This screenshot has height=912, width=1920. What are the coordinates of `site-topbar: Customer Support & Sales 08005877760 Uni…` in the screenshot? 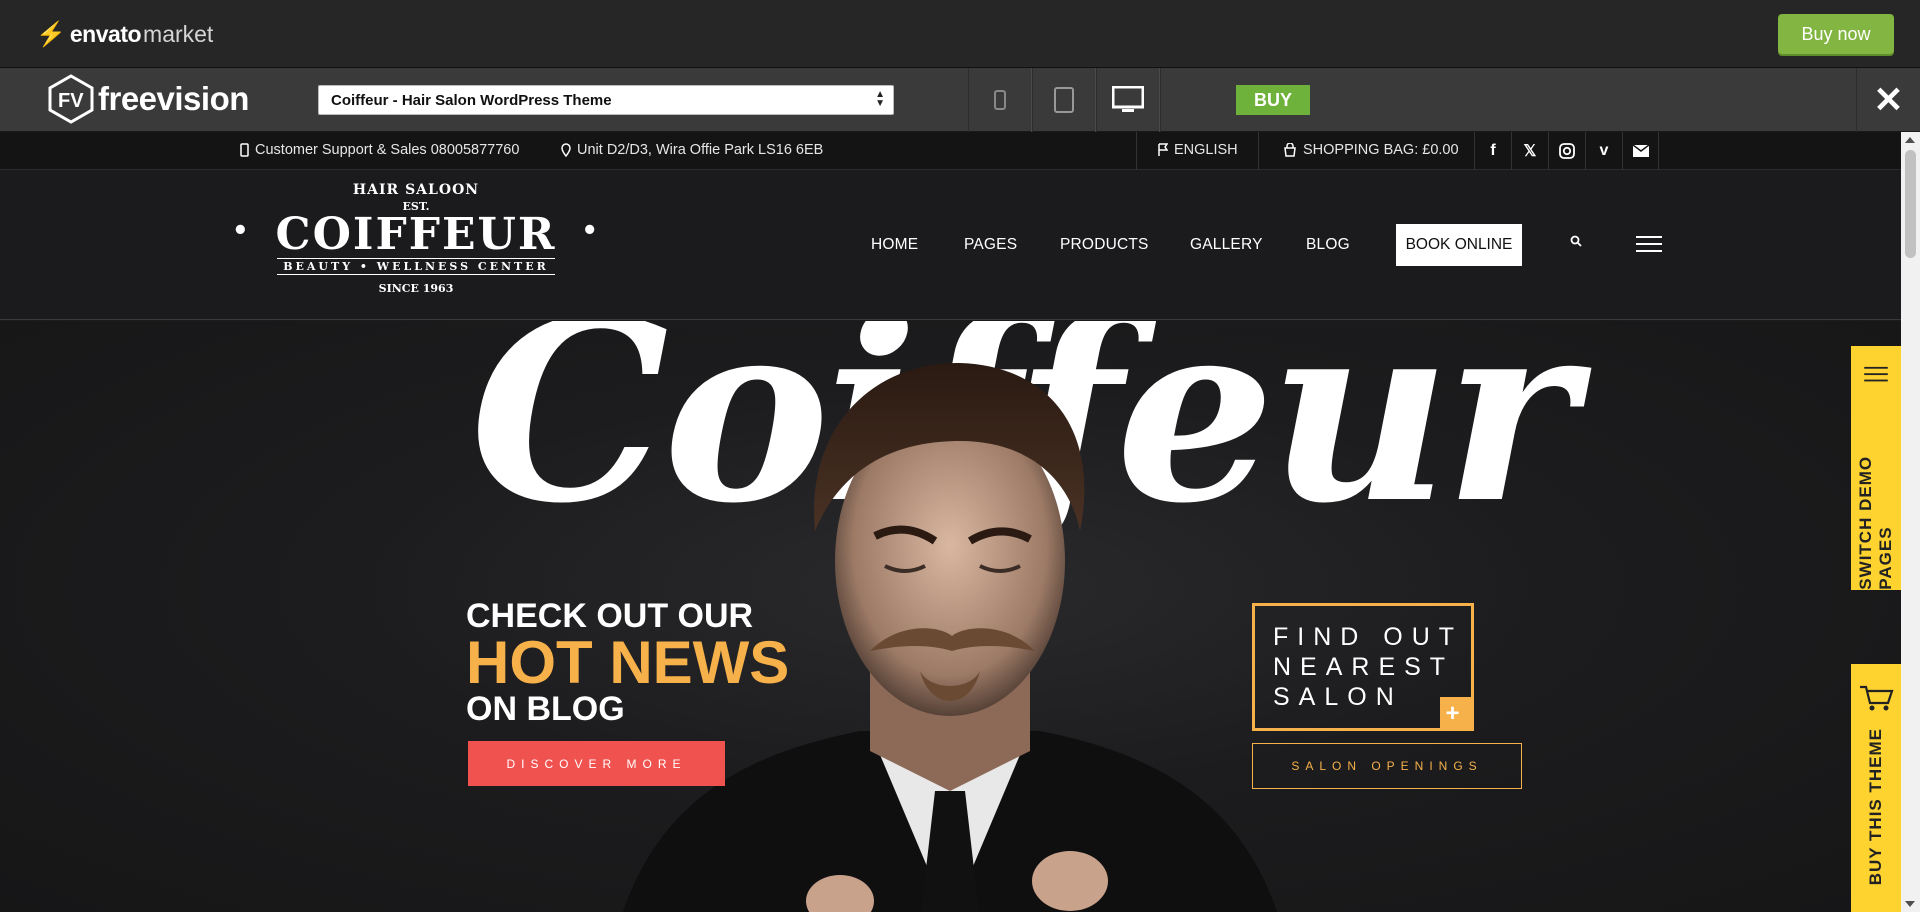 It's located at (950, 151).